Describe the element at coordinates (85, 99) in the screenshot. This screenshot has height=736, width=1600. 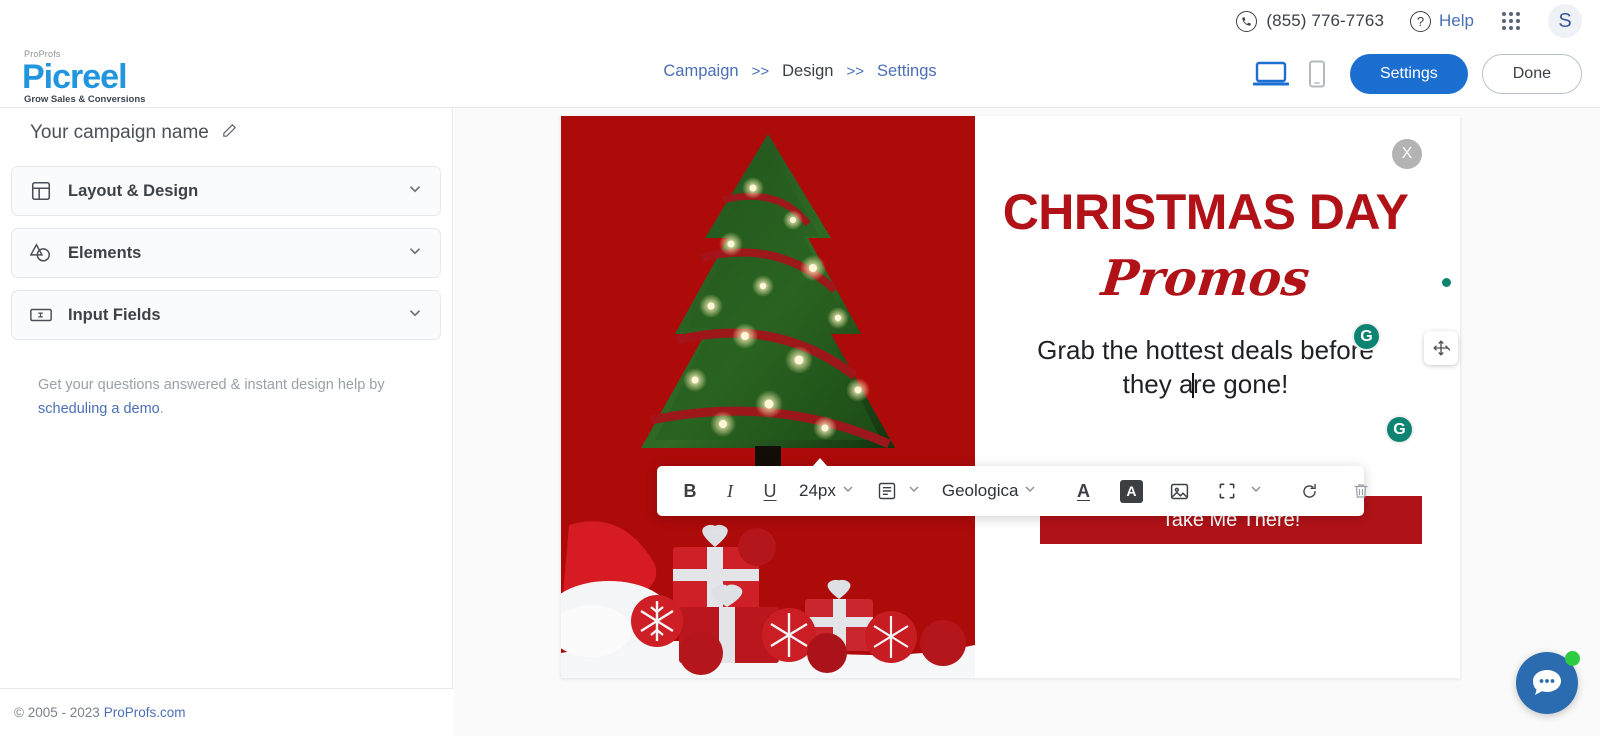
I see `logo-tagline: Grow Sales & Conversions` at that location.